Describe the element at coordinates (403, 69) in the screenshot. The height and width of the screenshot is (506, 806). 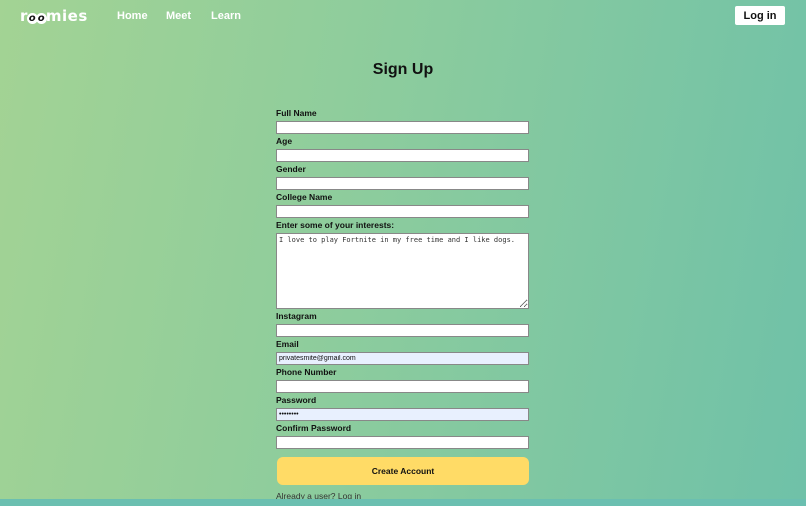
I see `page-title: Sign Up` at that location.